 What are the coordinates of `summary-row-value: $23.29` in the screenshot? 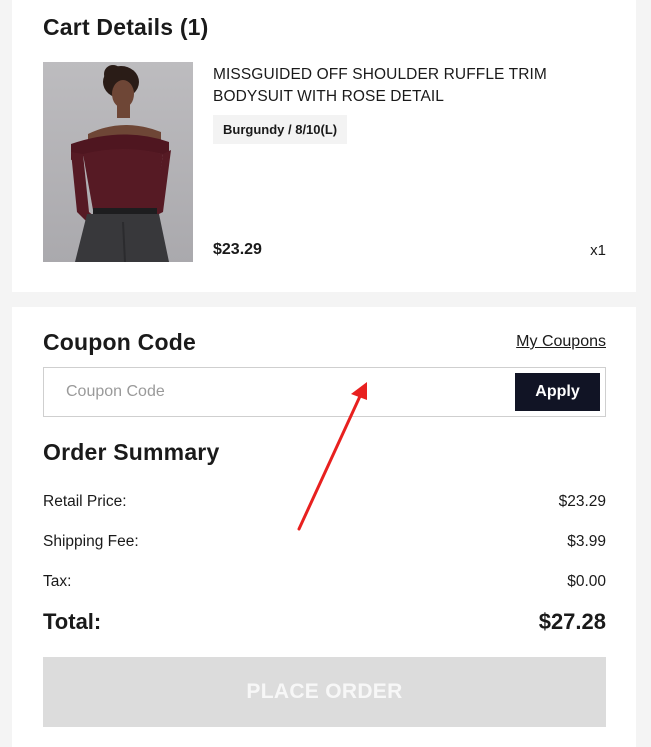 It's located at (582, 501).